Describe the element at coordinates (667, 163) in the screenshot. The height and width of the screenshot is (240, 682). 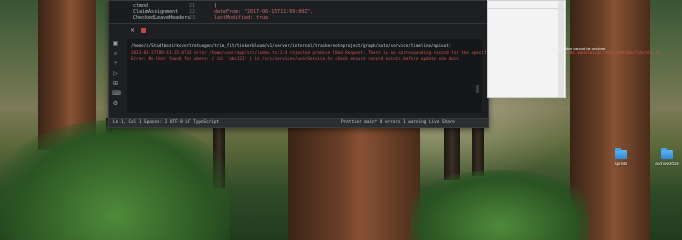
I see `desktop-icon-label: archive2019` at that location.